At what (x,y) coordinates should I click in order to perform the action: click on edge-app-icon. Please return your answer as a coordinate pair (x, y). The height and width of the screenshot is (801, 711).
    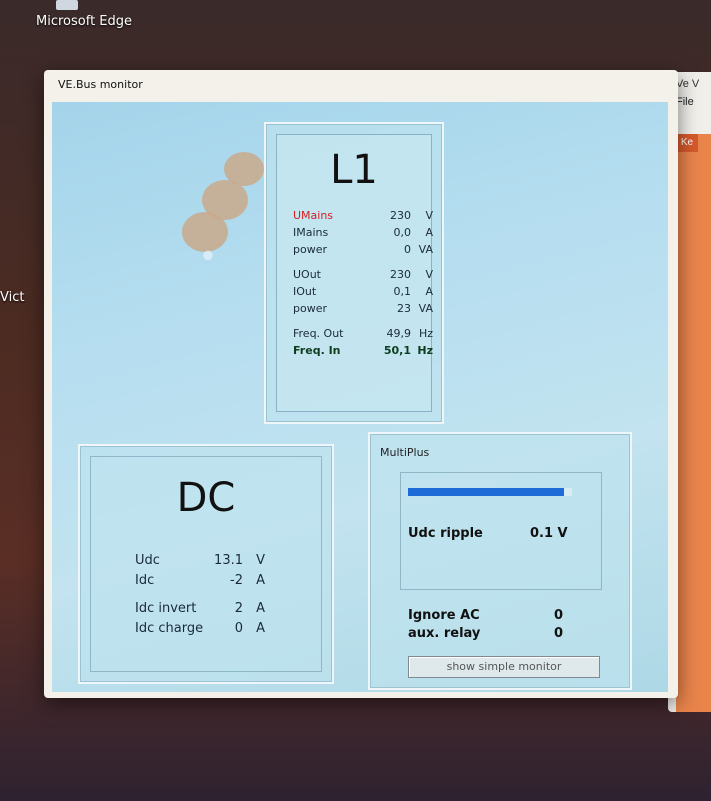
    Looking at the image, I should click on (67, 5).